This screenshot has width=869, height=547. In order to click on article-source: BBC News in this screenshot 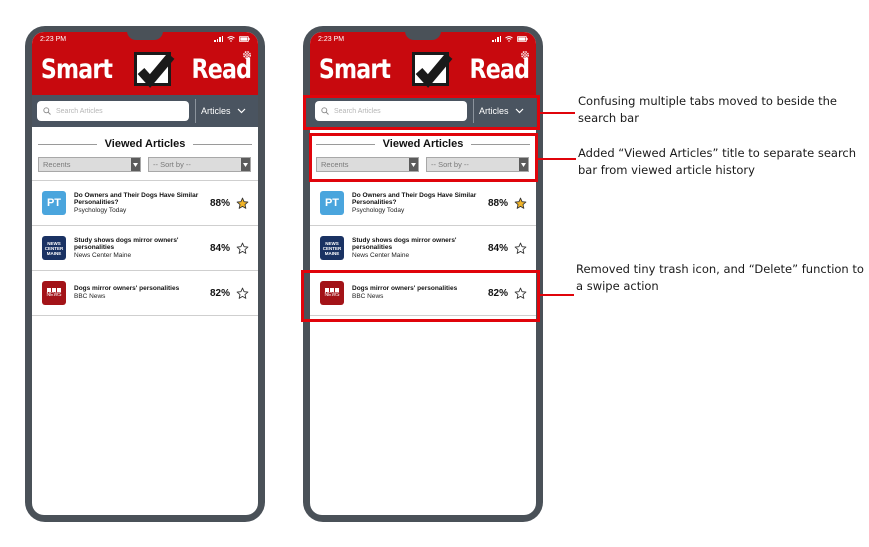, I will do `click(90, 296)`.